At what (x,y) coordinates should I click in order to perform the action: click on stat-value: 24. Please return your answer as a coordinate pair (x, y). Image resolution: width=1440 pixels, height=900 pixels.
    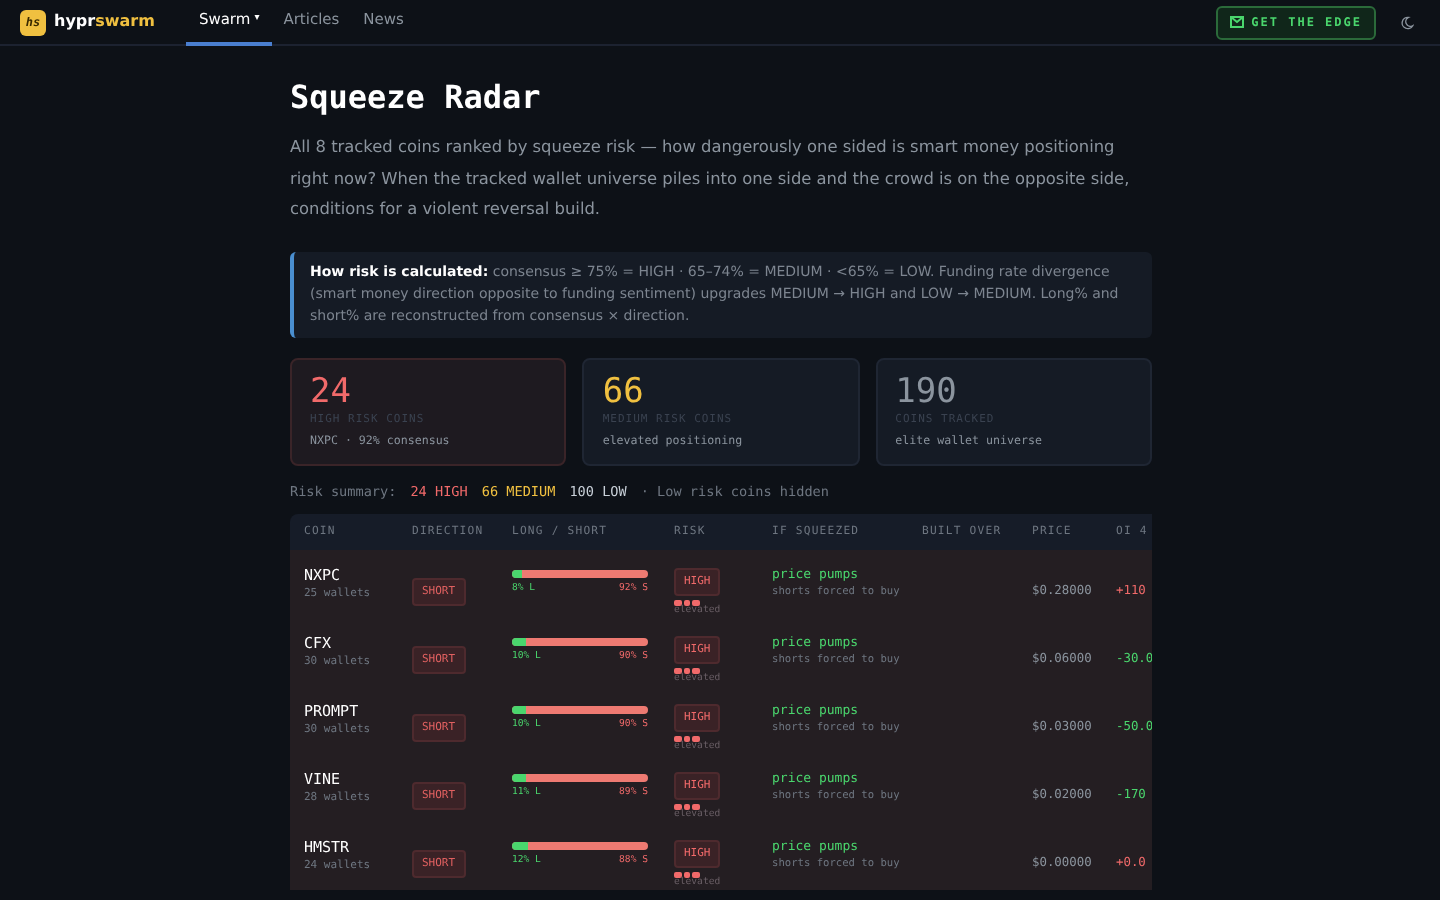
    Looking at the image, I should click on (331, 392).